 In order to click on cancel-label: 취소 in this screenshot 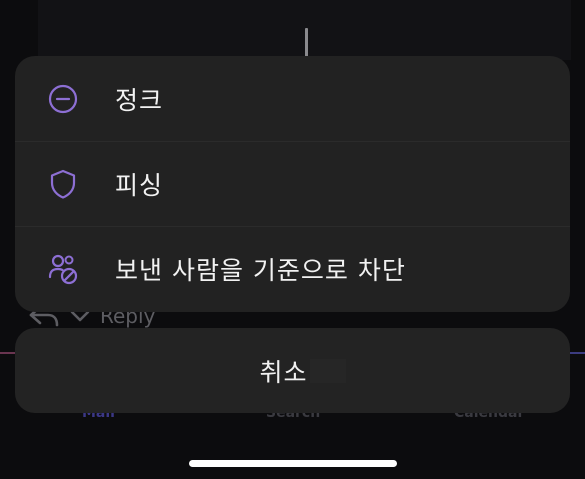, I will do `click(283, 372)`.